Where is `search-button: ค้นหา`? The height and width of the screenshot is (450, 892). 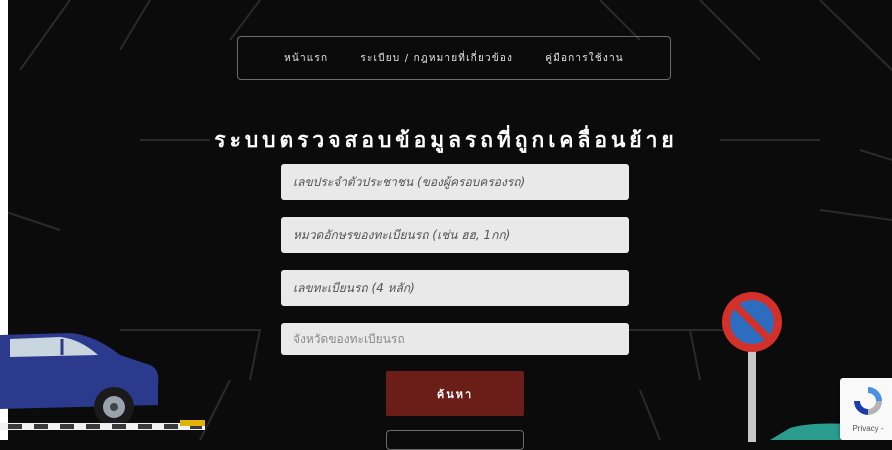 search-button: ค้นหา is located at coordinates (455, 393).